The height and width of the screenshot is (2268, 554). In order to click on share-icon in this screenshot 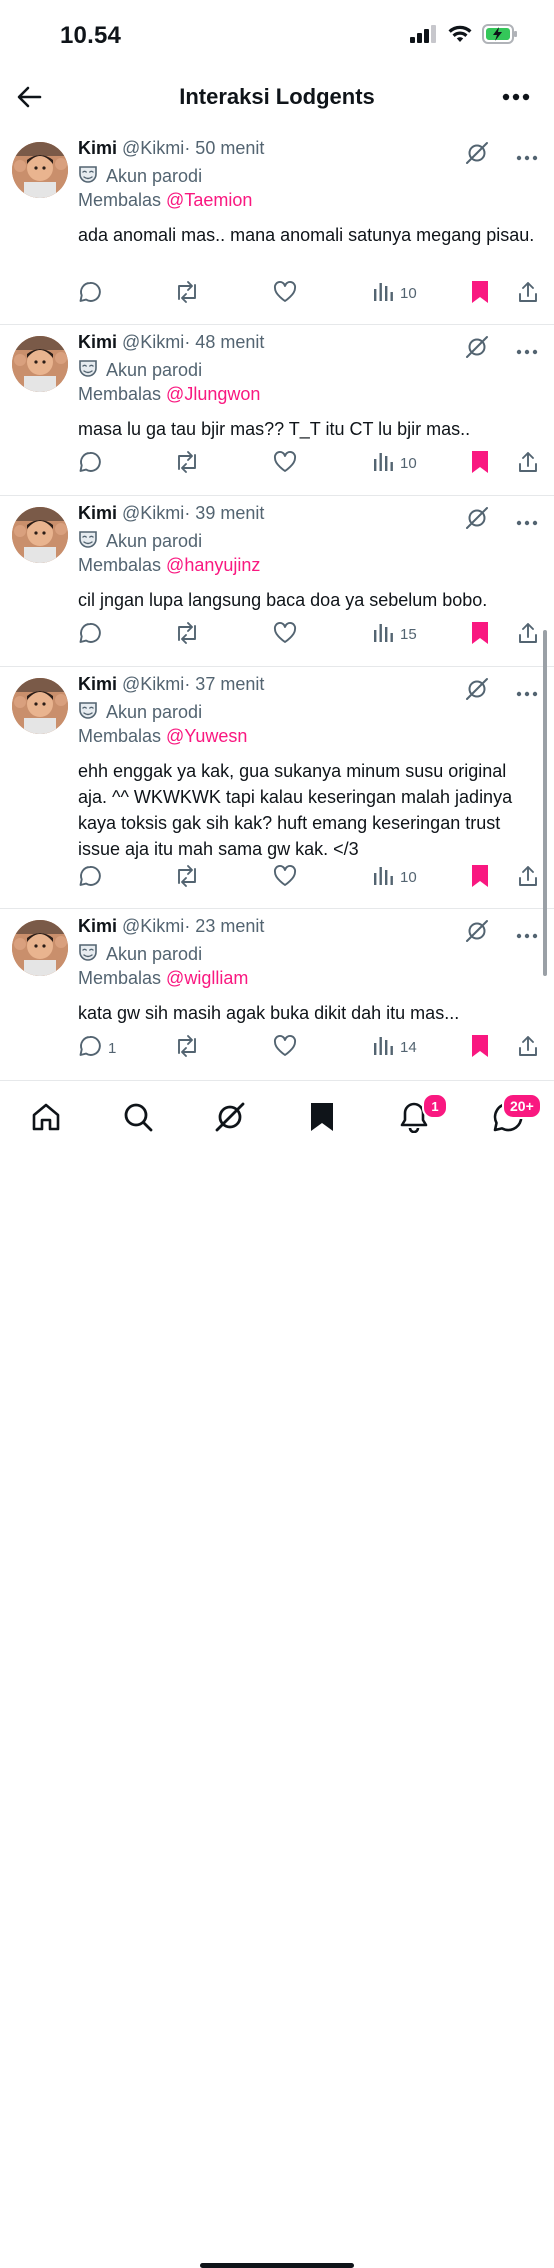, I will do `click(528, 635)`.